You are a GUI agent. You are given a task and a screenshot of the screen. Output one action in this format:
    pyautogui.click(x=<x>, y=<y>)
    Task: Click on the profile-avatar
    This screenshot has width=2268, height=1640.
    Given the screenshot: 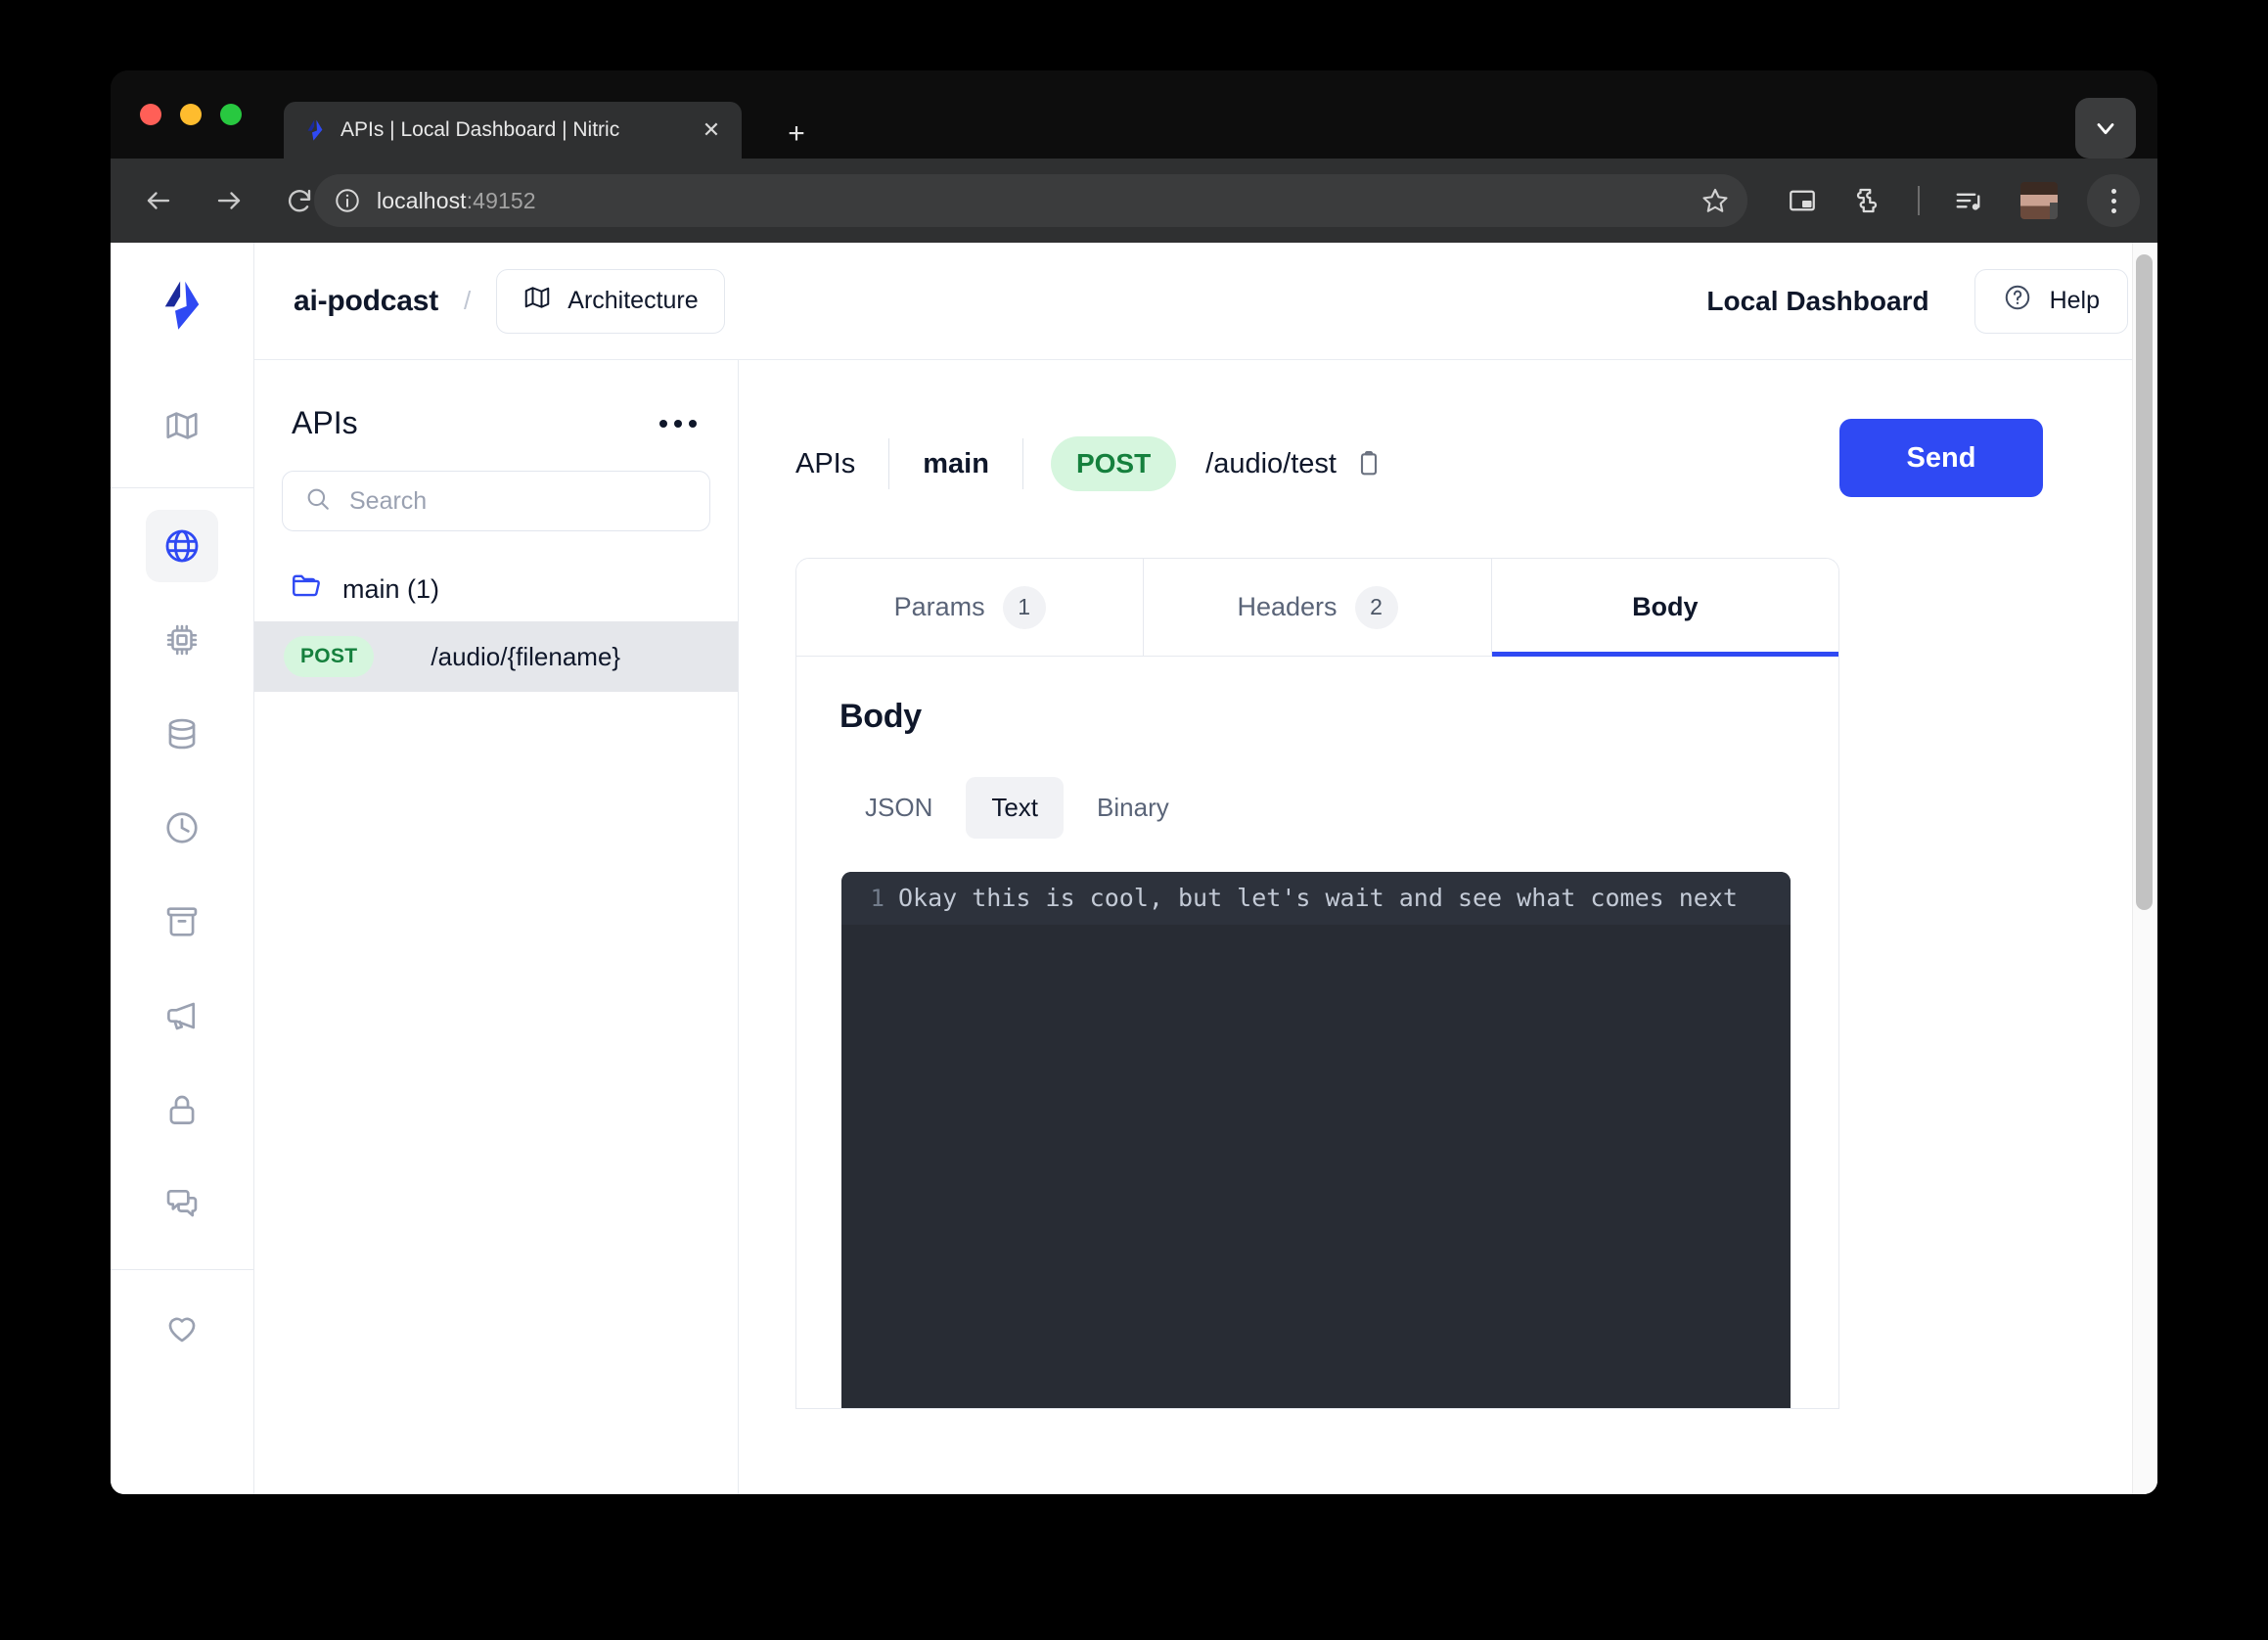 What is the action you would take?
    pyautogui.click(x=2039, y=200)
    